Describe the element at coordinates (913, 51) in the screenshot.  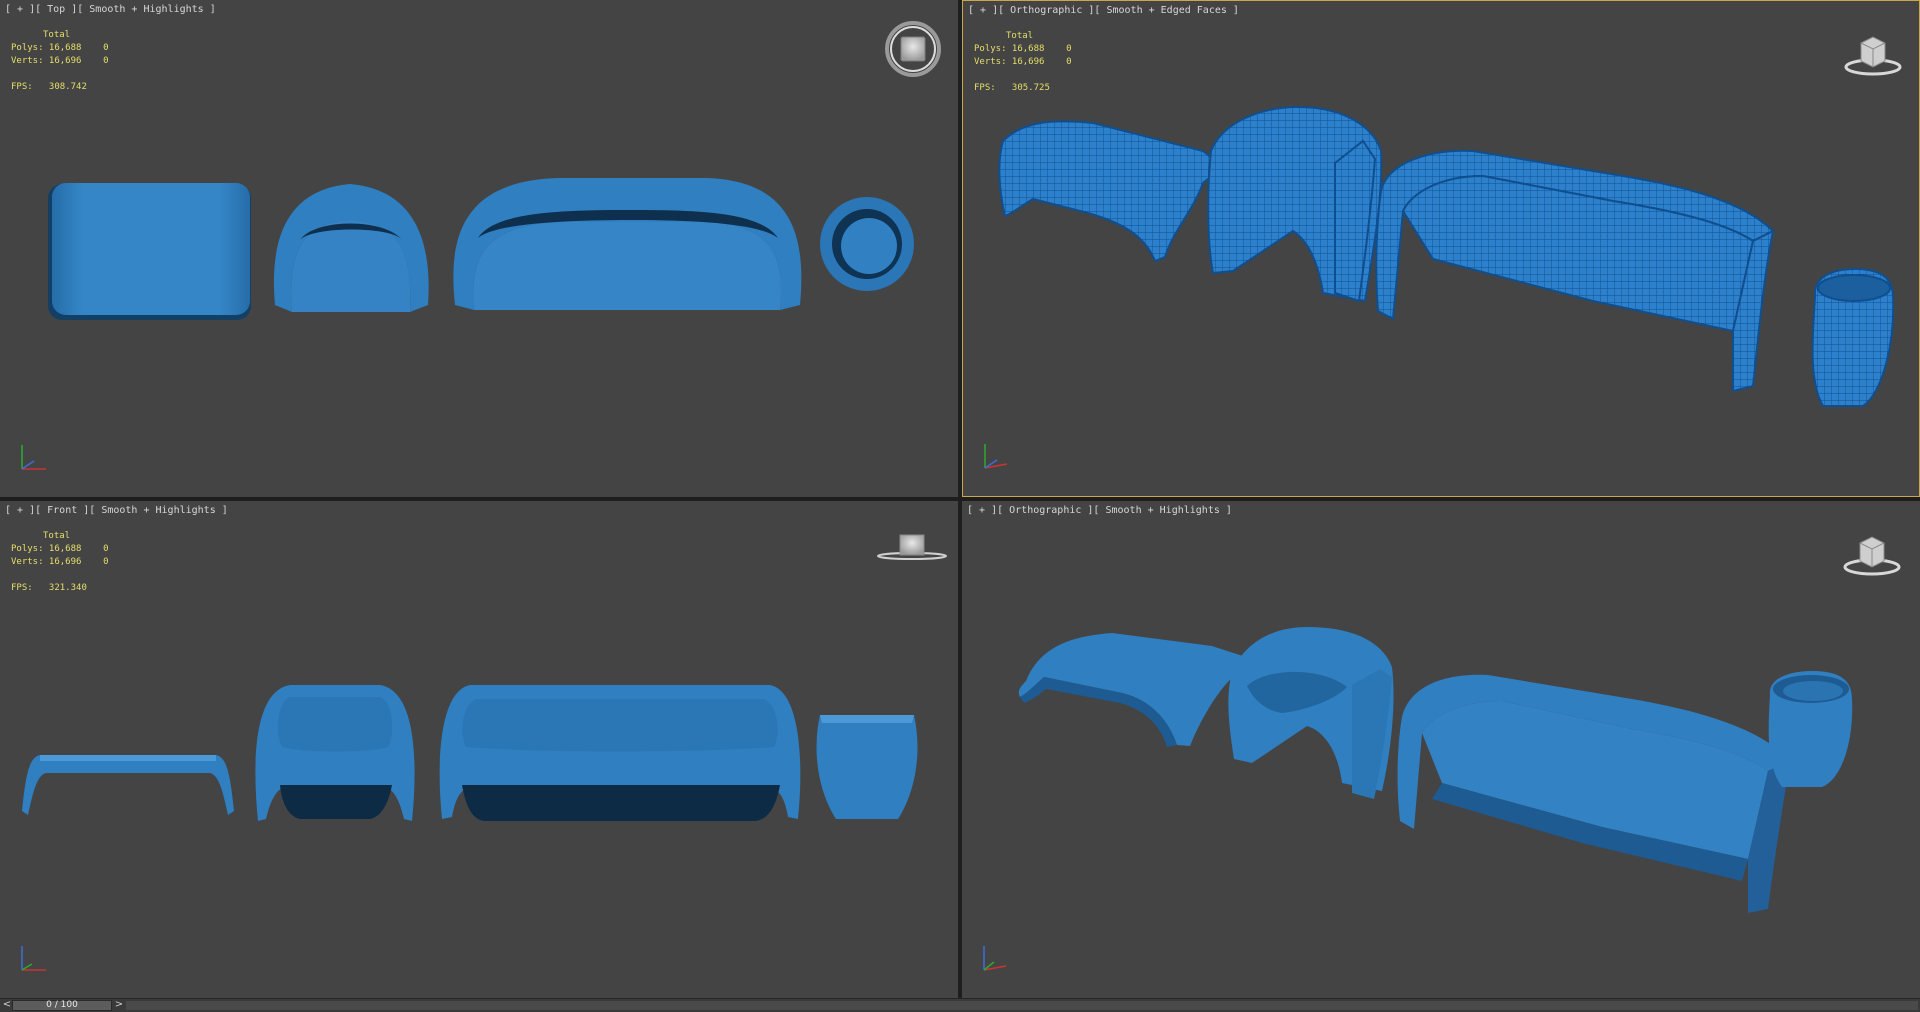
I see `viewcube-top-icon` at that location.